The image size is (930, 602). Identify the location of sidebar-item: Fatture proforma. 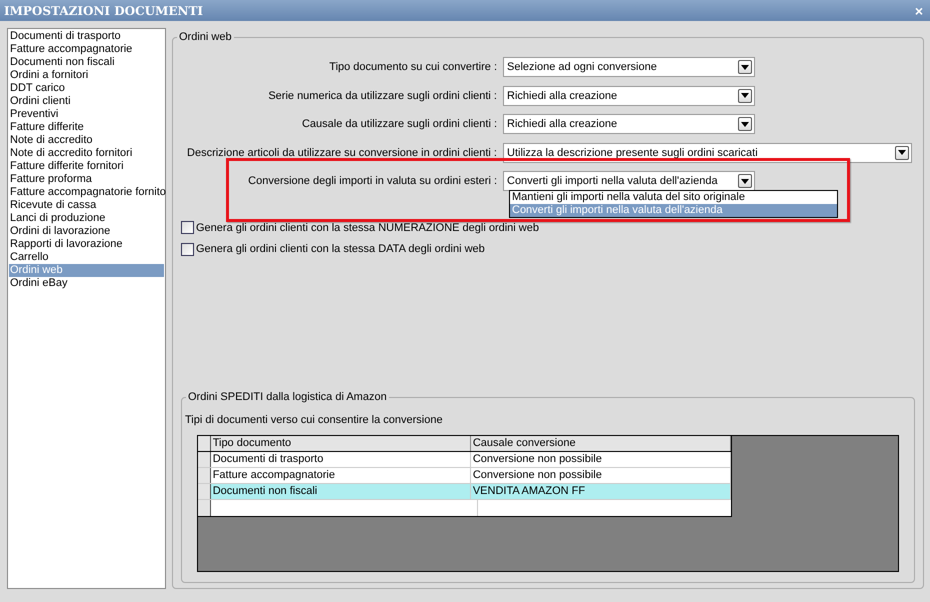
(86, 179).